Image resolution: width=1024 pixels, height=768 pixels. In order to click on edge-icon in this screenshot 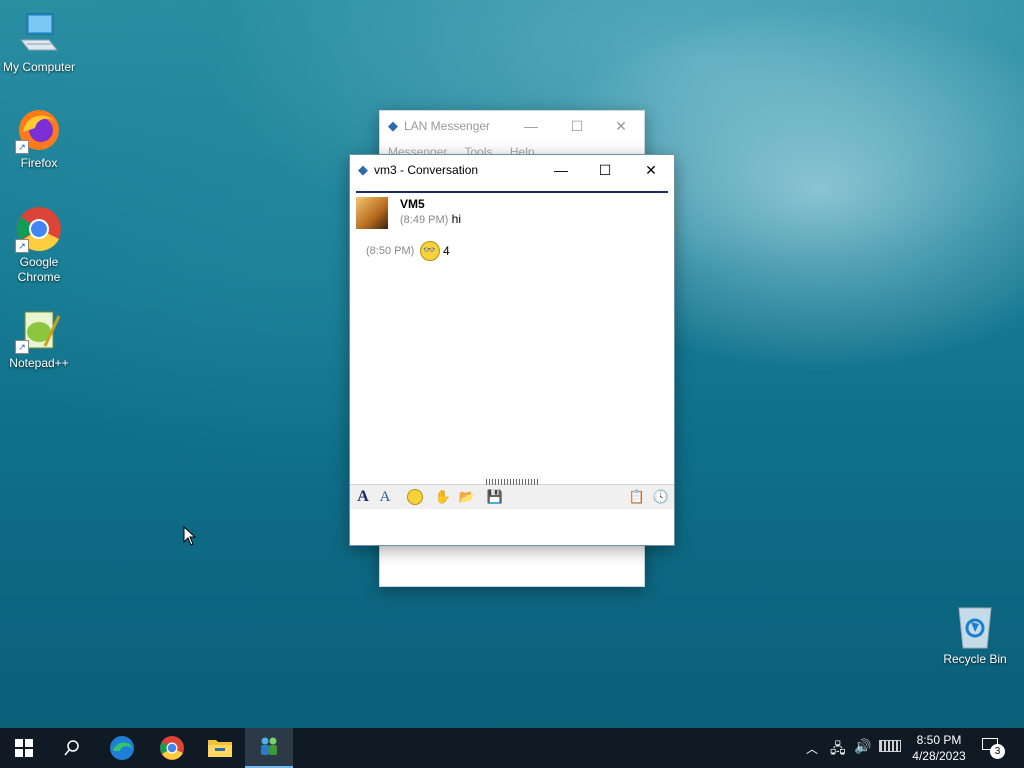, I will do `click(122, 748)`.